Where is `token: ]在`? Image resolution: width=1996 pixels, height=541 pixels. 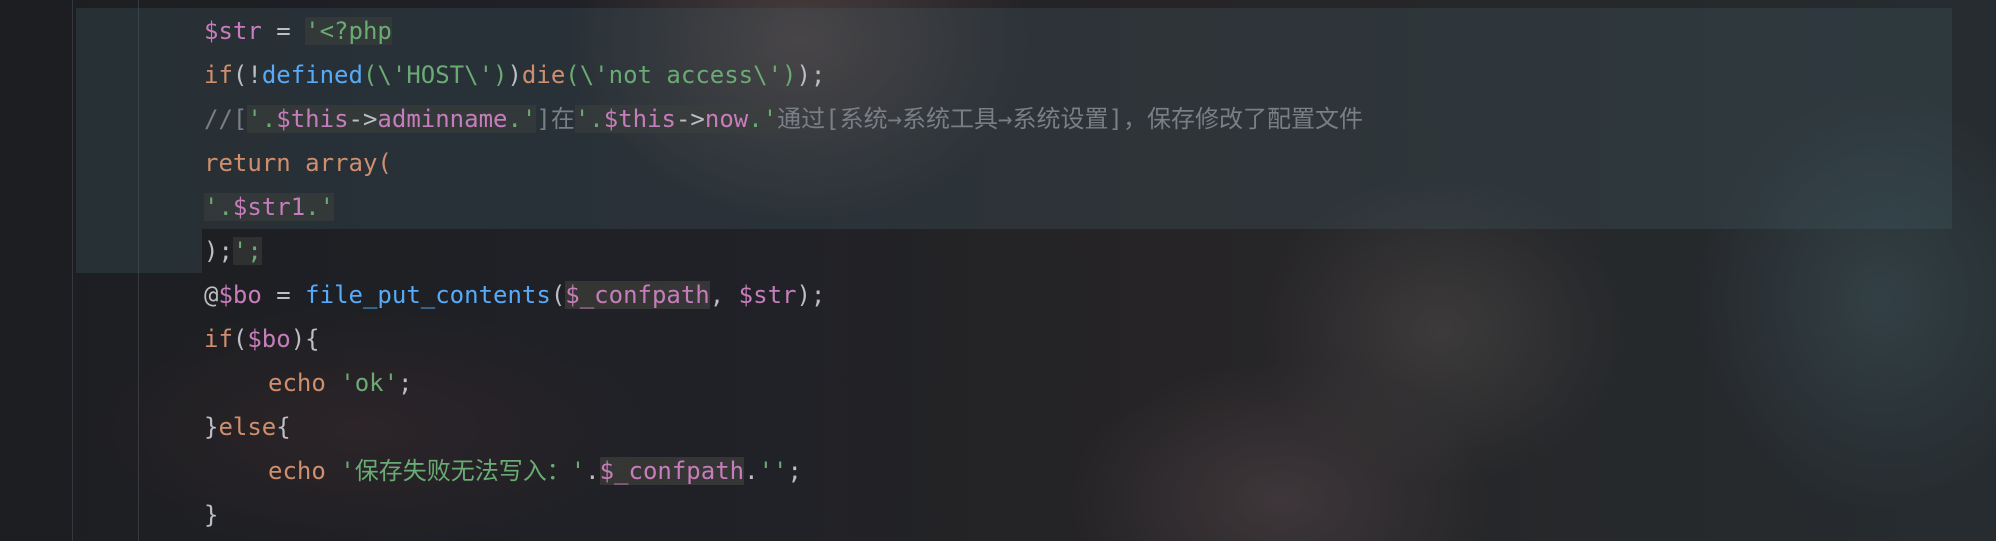
token: ]在 is located at coordinates (555, 119).